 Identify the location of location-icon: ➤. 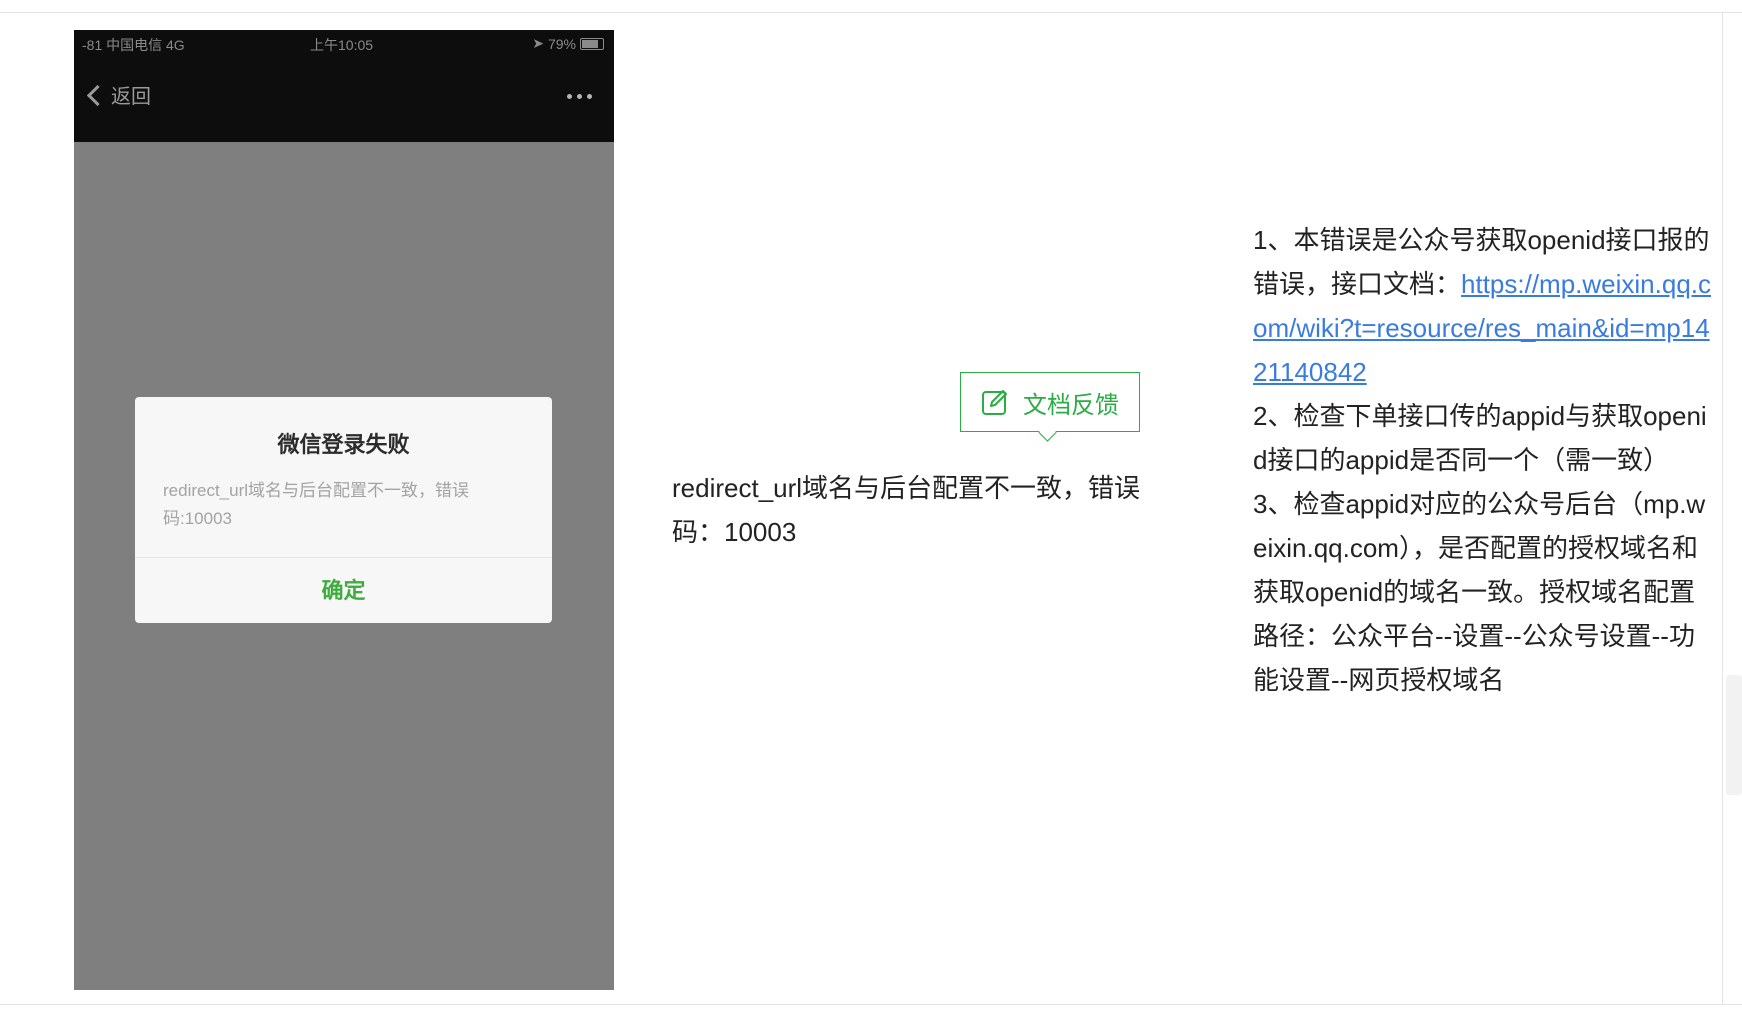
(538, 43).